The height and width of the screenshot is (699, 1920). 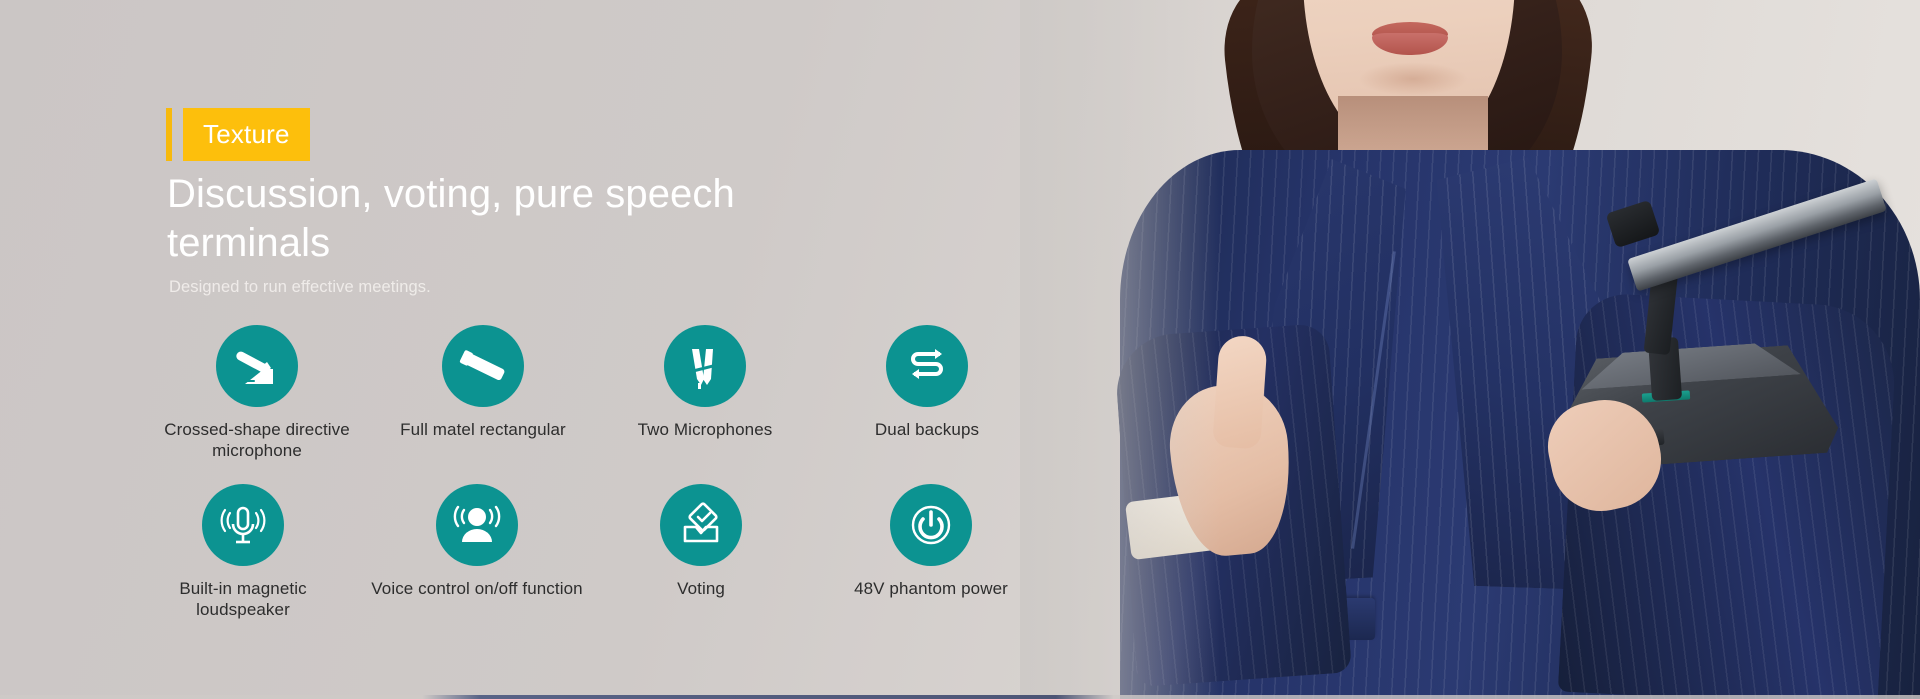 I want to click on feature-item-voting: Voting, so click(x=701, y=552).